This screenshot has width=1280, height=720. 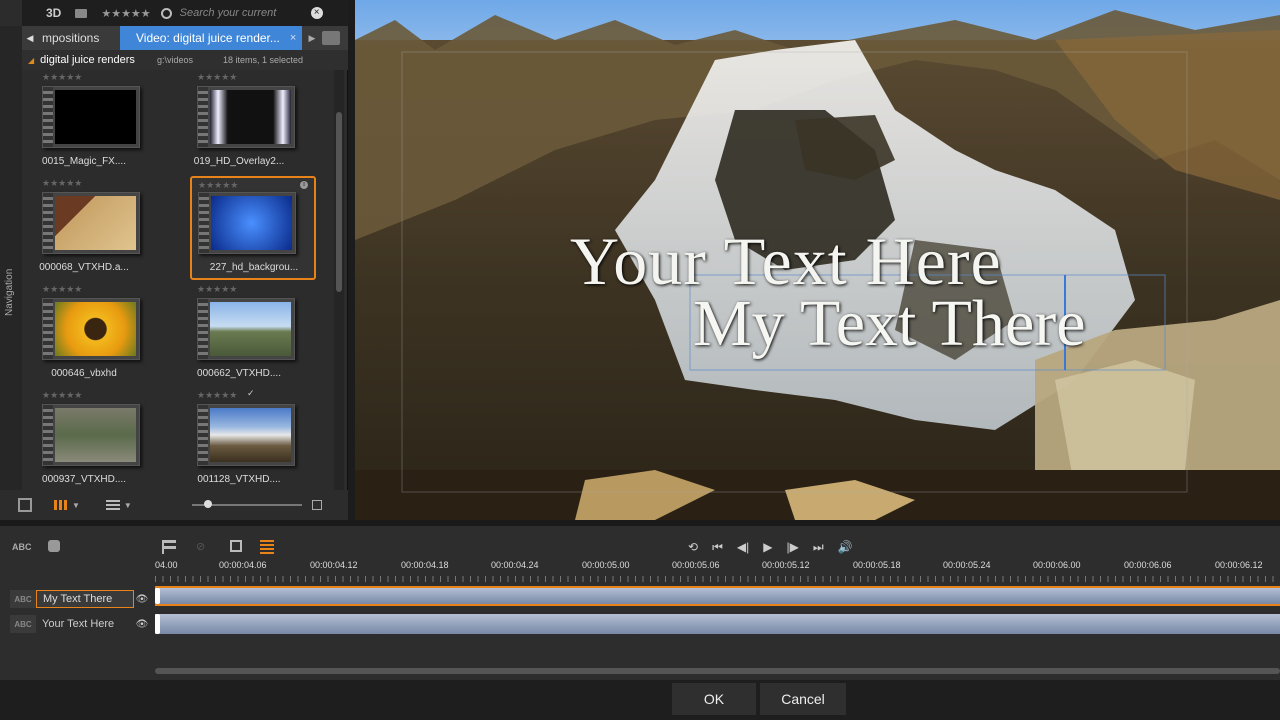 I want to click on timecode-tick: 00:00:04.12, so click(x=334, y=565).